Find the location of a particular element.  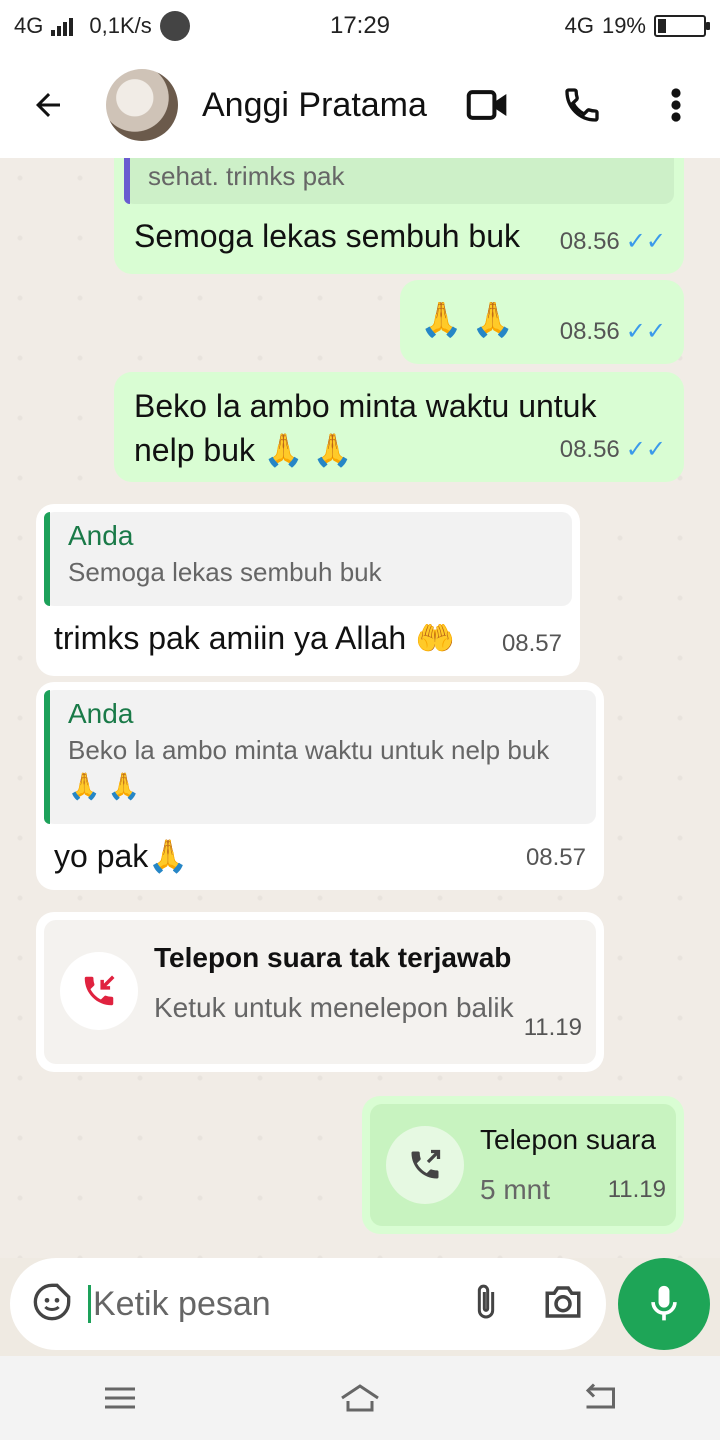

status-bar: 4G 0,1K/s 17:29 4G 19% is located at coordinates (360, 26).